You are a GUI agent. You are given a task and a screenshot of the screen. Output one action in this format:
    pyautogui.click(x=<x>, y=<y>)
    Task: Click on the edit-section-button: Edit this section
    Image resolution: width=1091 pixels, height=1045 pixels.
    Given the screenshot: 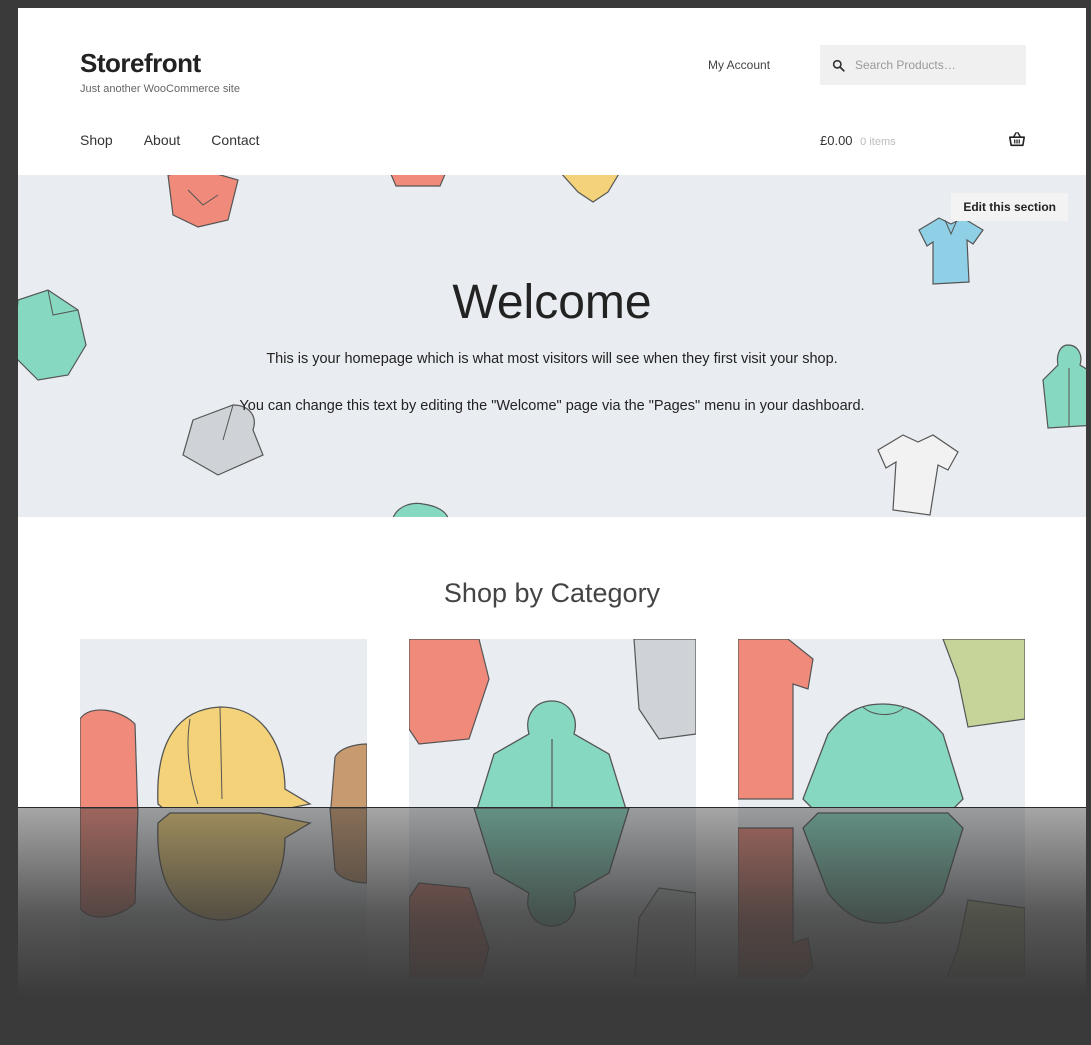 What is the action you would take?
    pyautogui.click(x=1009, y=207)
    